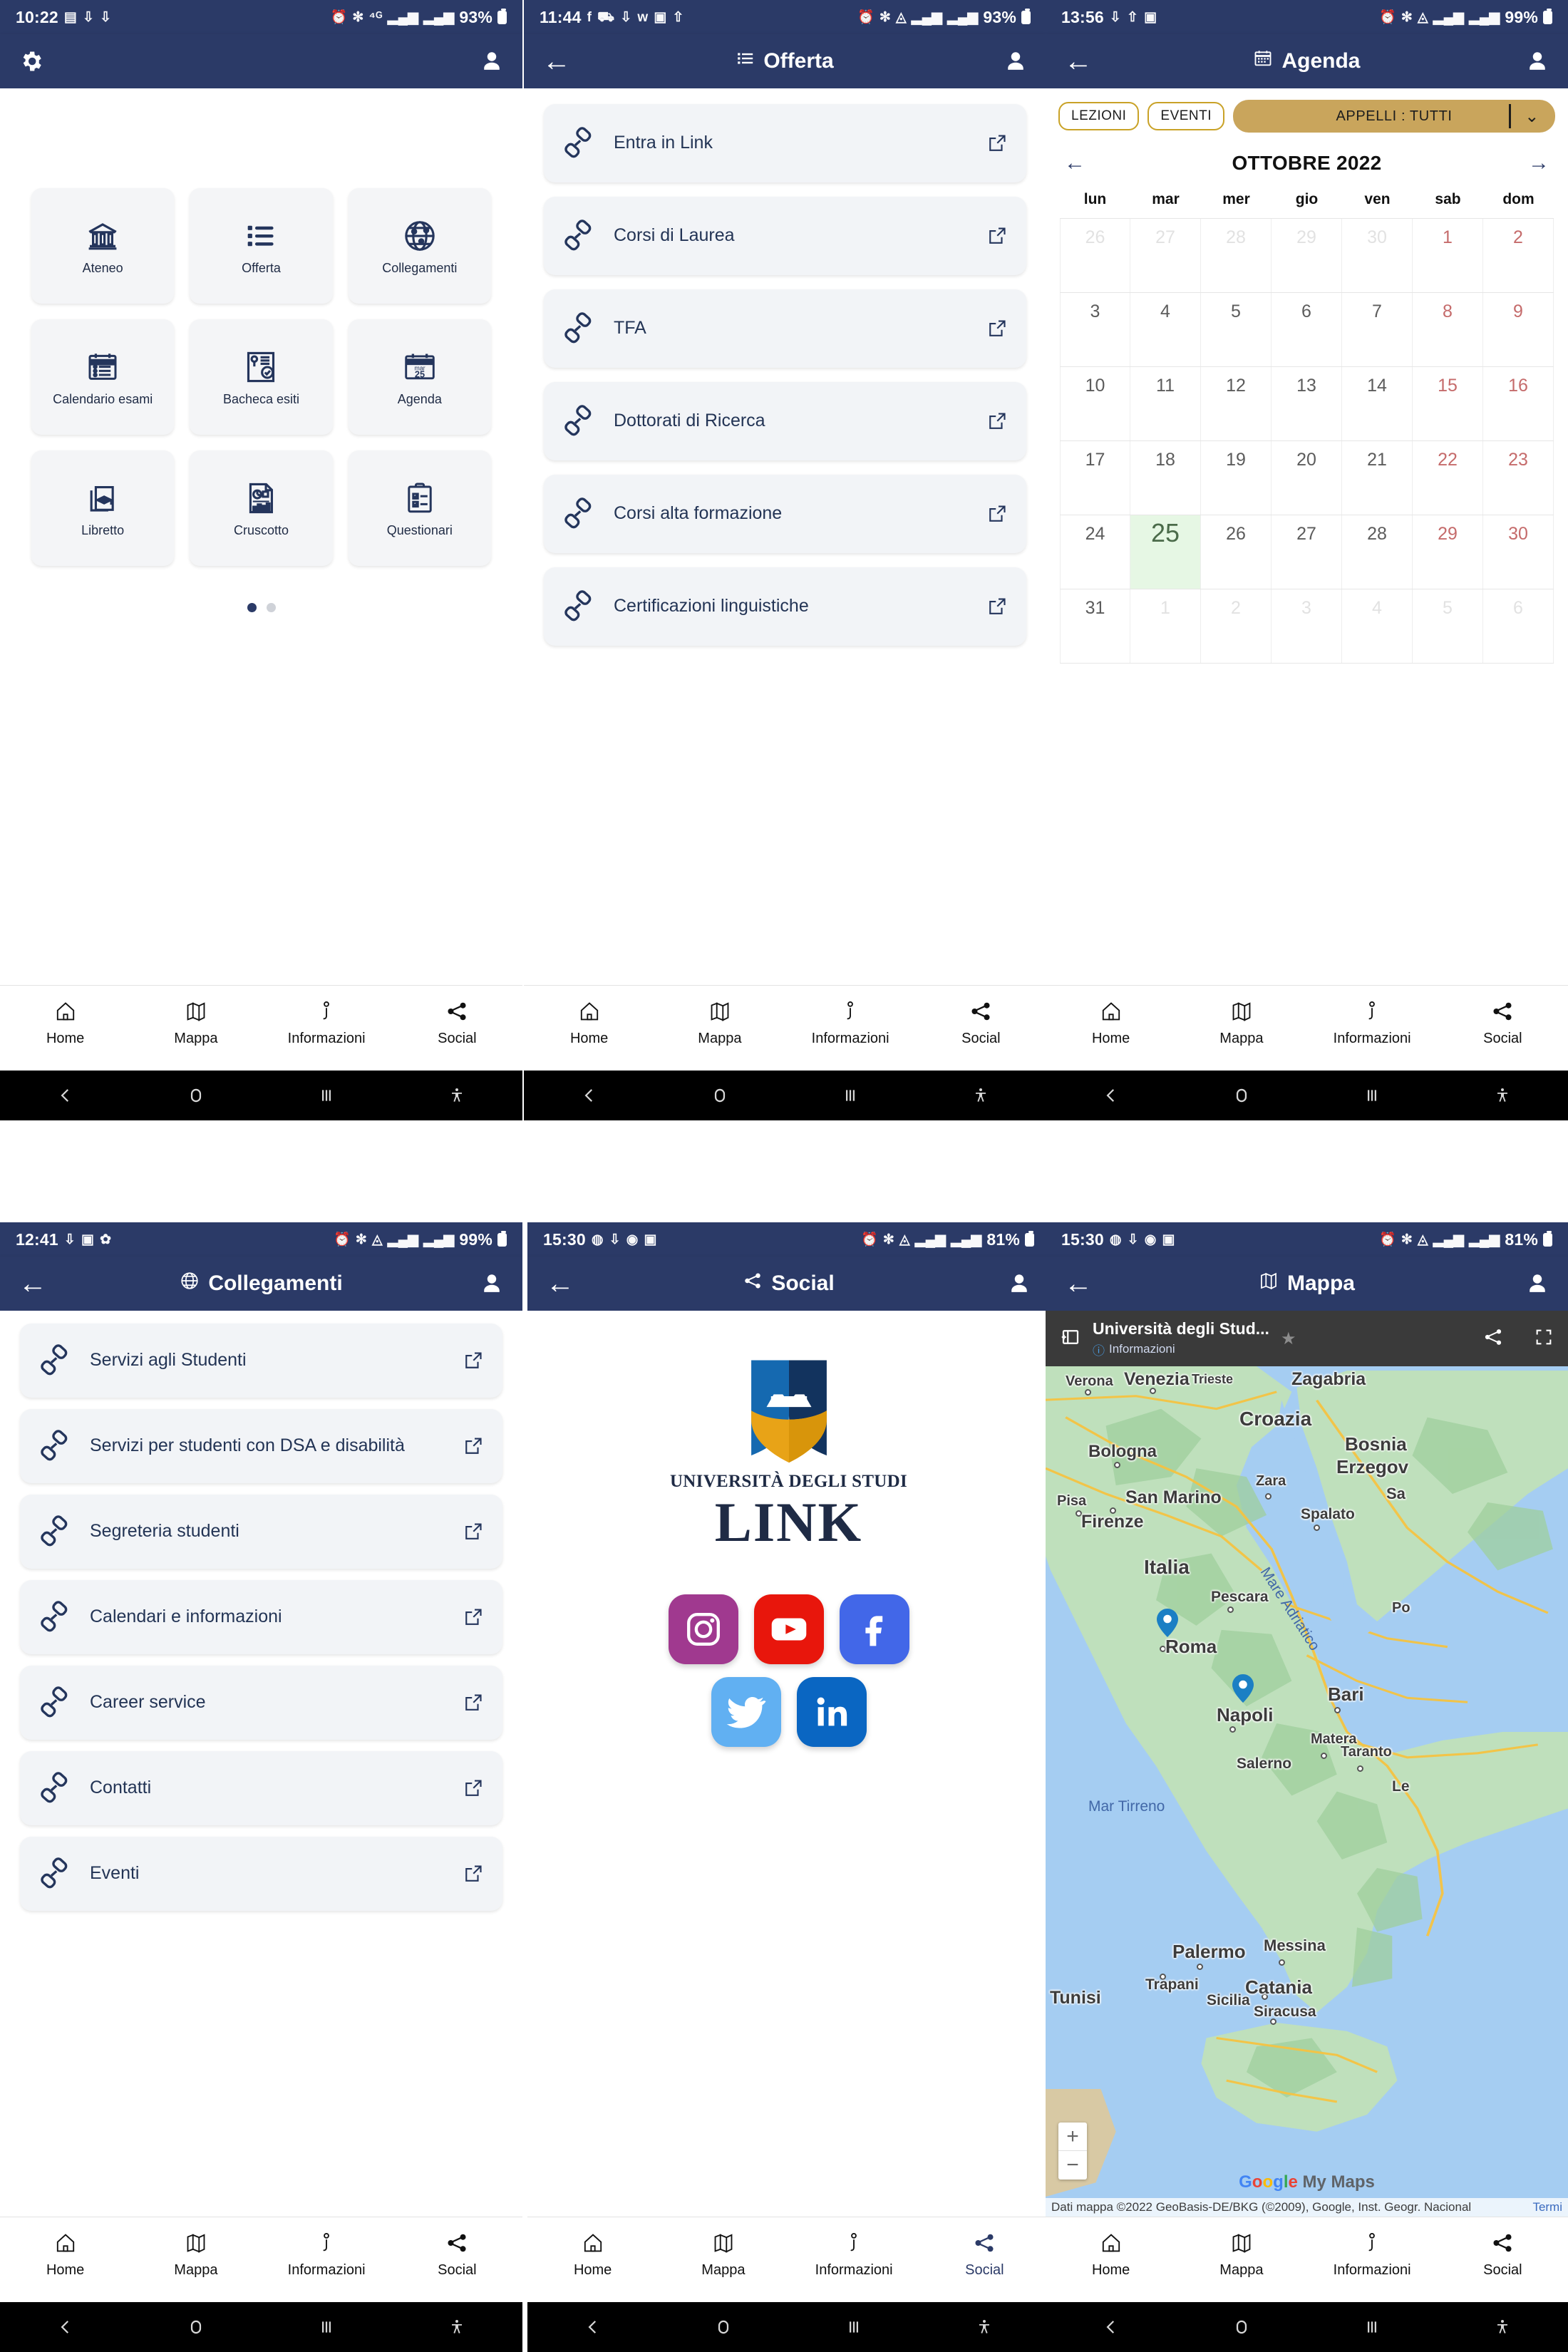 The image size is (1568, 2352). I want to click on youtube-icon, so click(788, 1629).